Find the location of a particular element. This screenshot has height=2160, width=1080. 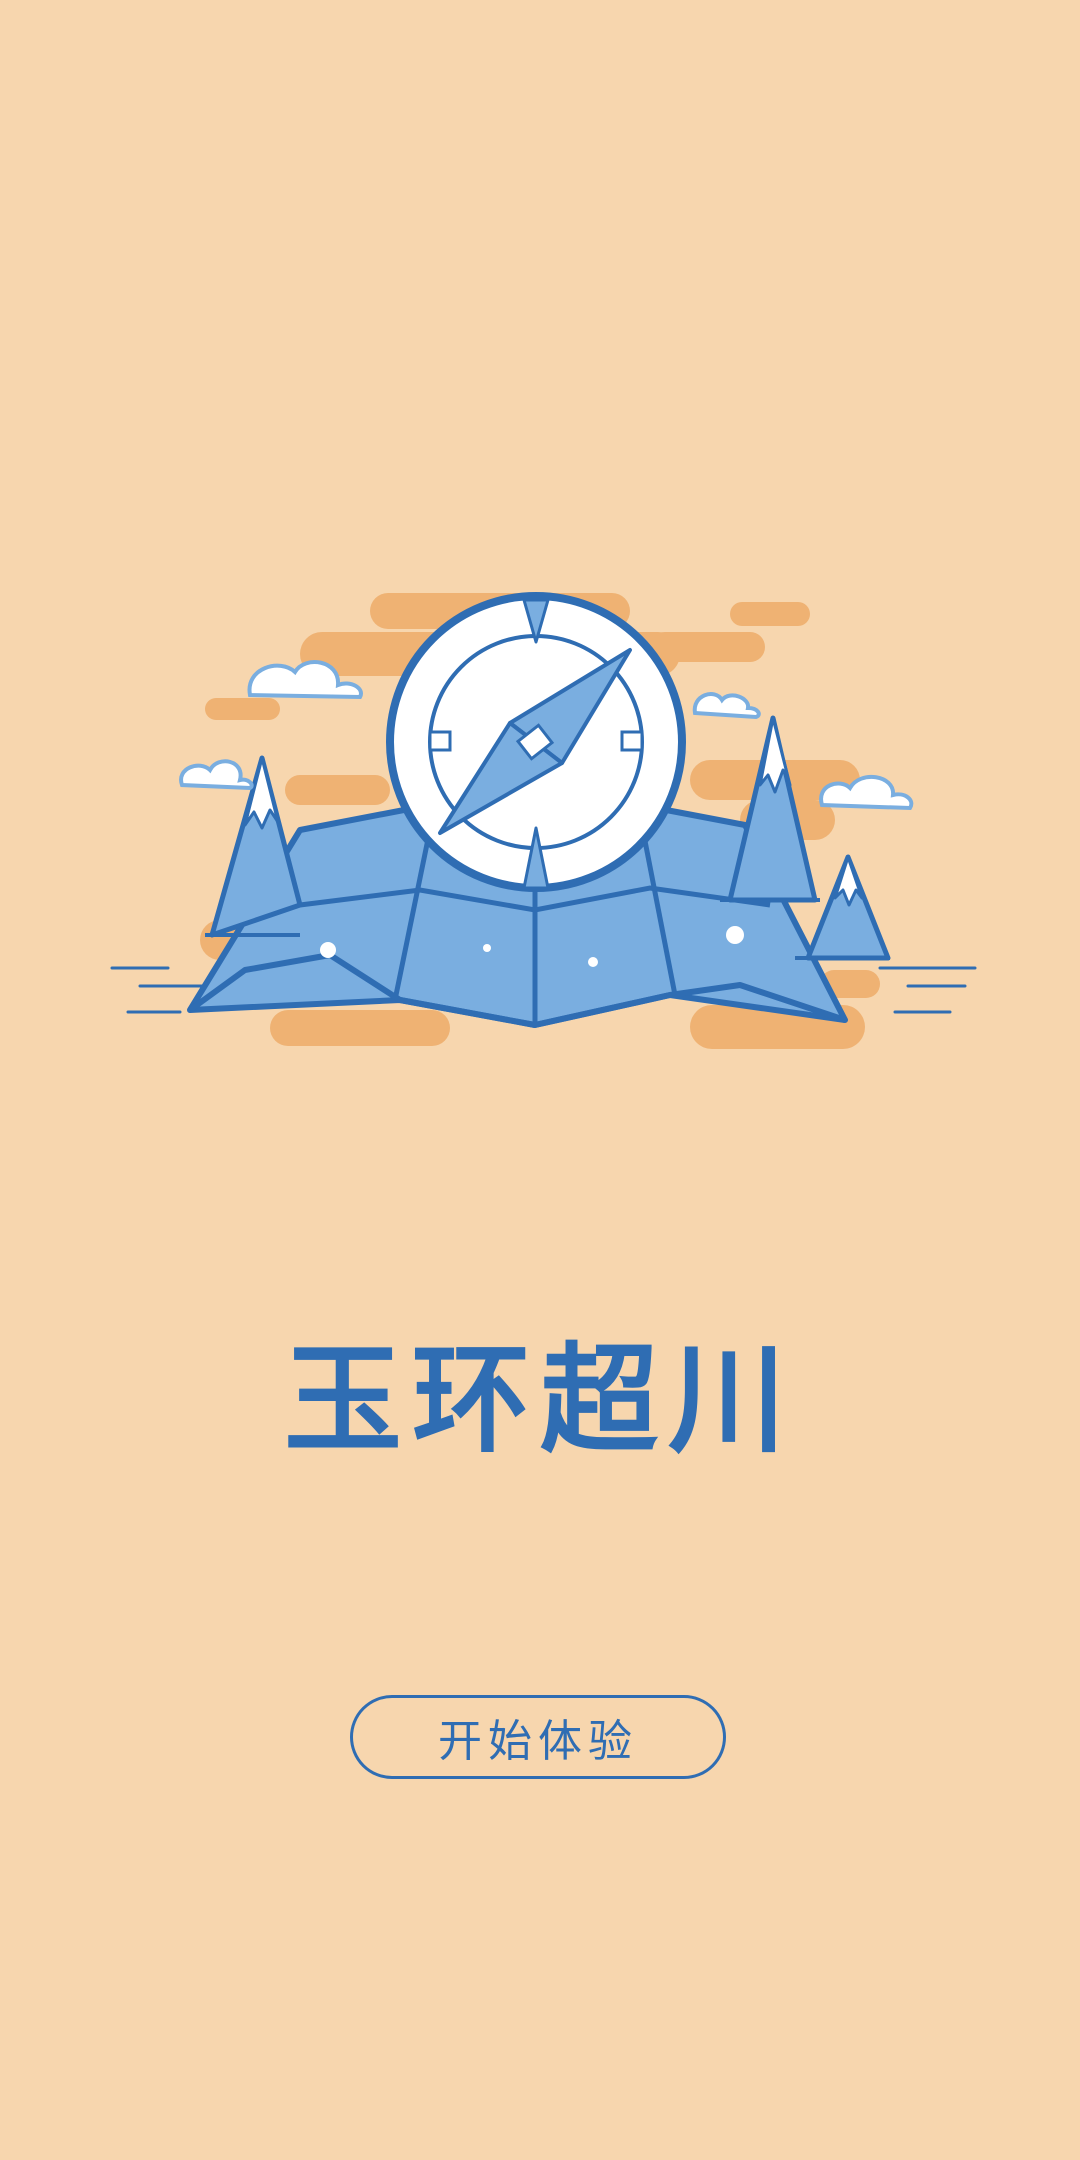

start-experience-button: 开始体验 is located at coordinates (538, 1737).